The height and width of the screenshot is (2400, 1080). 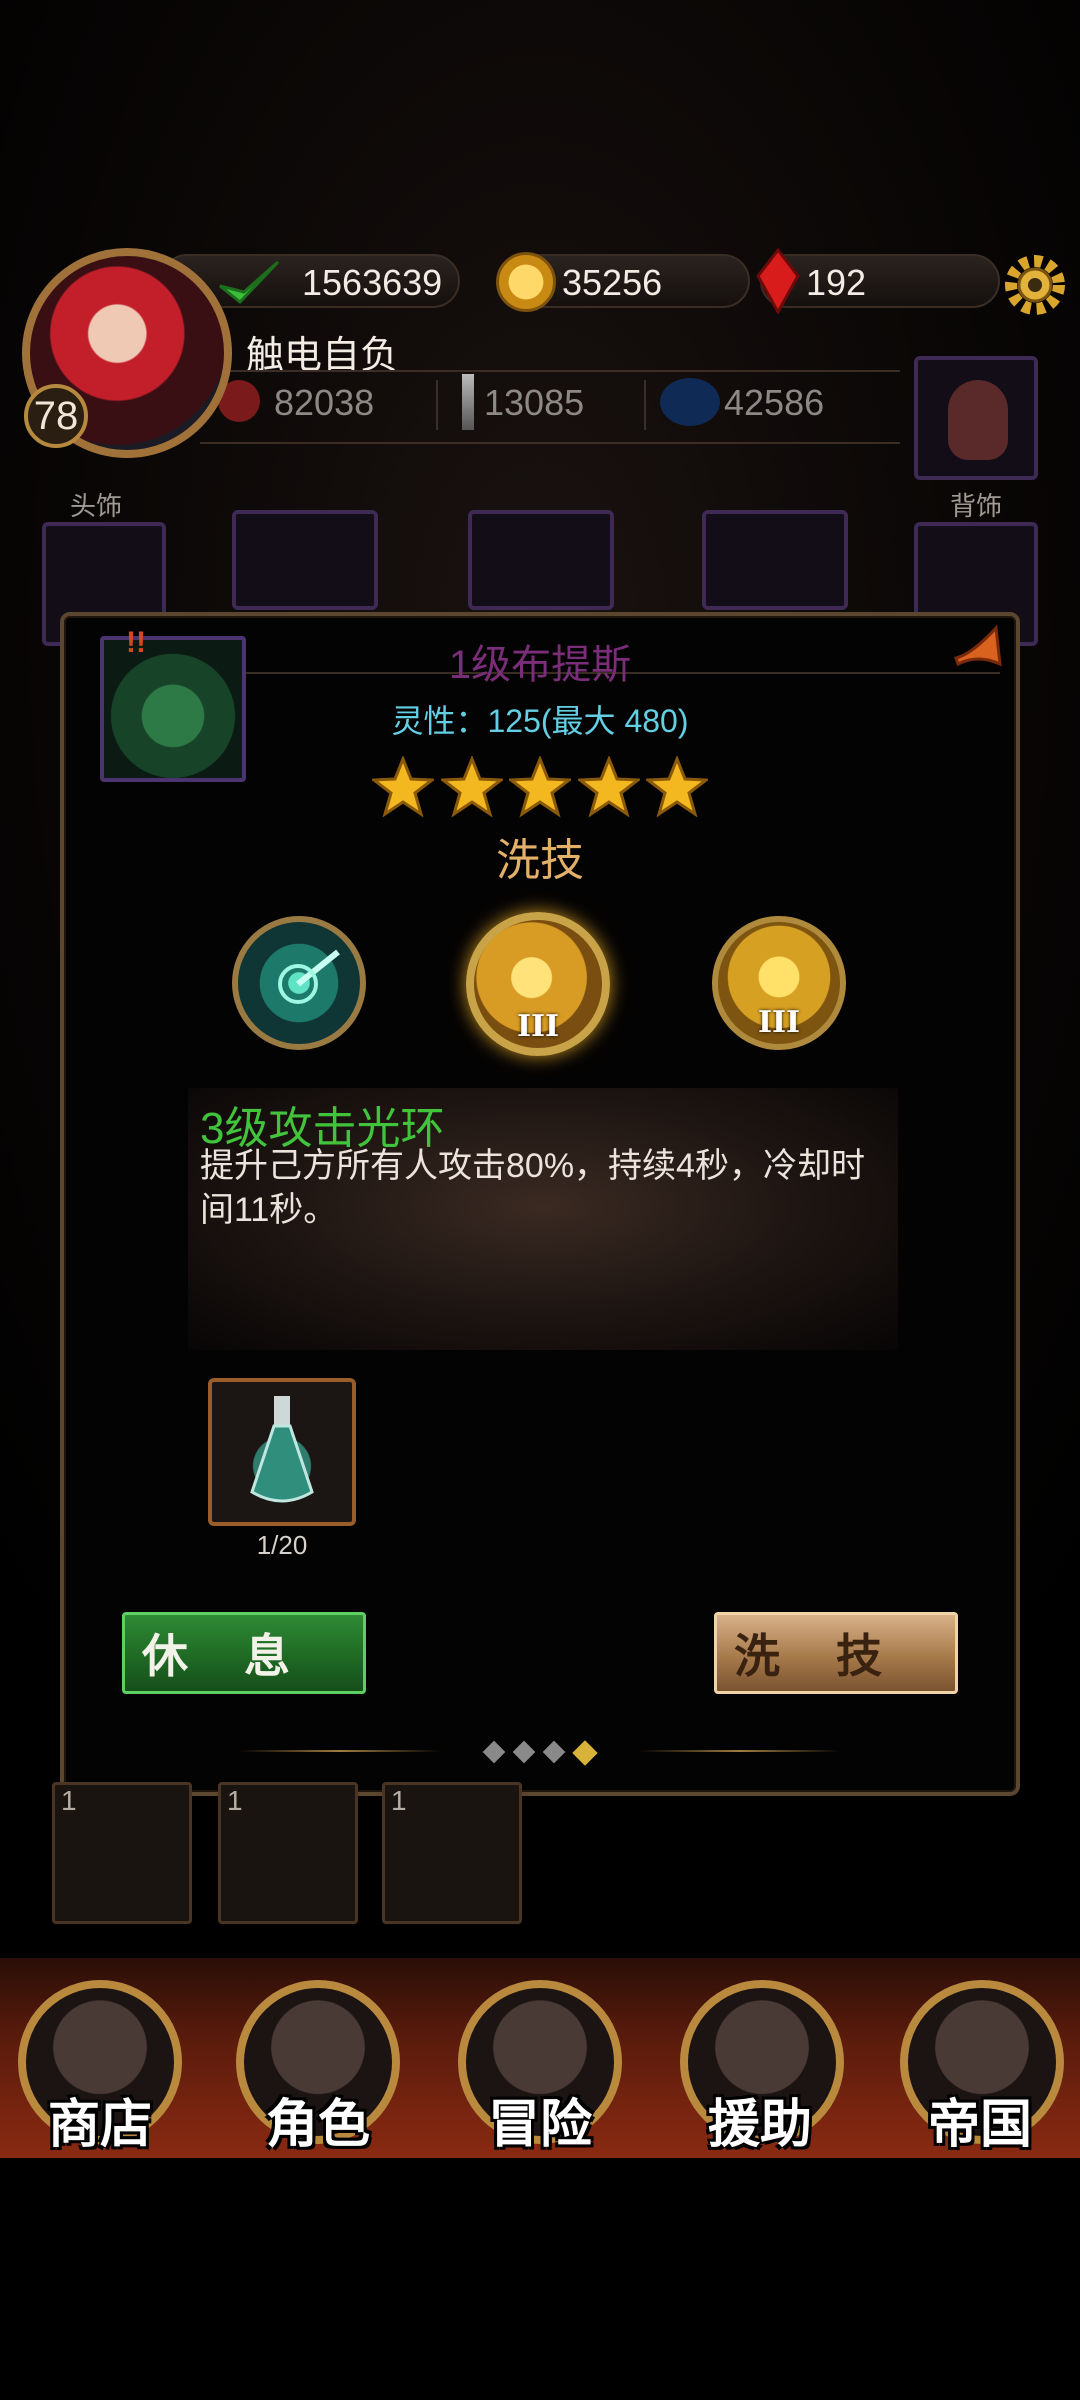 What do you see at coordinates (534, 402) in the screenshot?
I see `attack-value: 13085` at bounding box center [534, 402].